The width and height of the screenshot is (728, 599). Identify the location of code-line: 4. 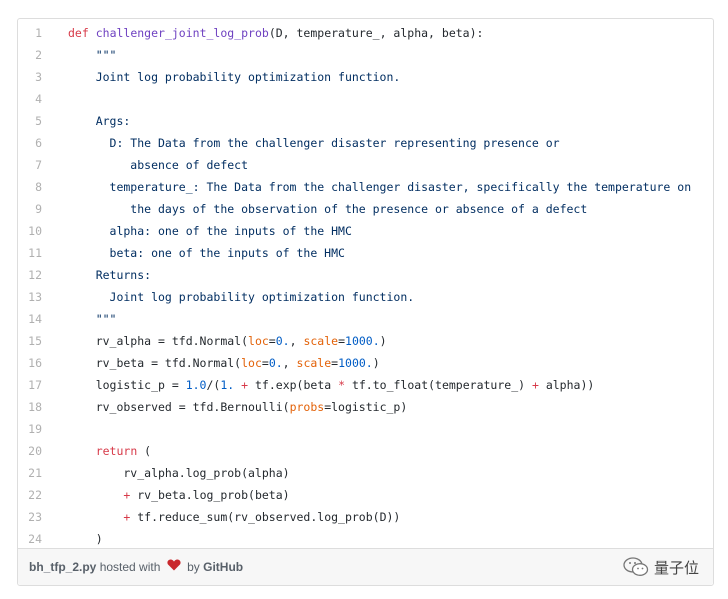
(365, 99).